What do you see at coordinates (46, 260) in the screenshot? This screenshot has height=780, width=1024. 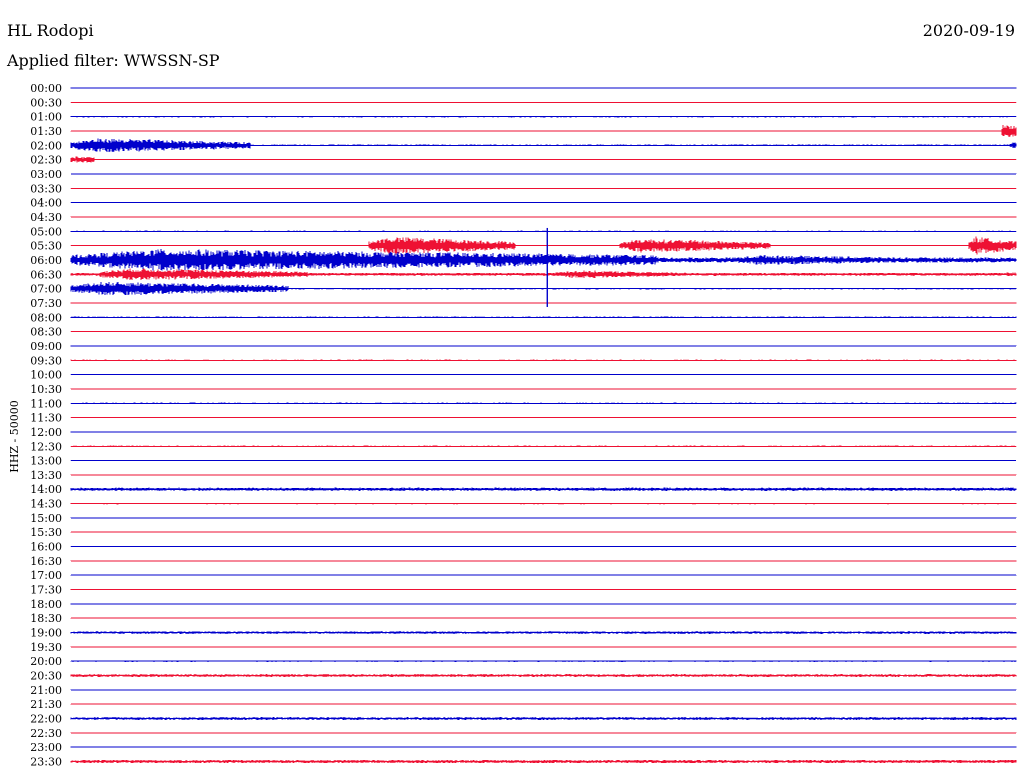 I see `row-time-label: 06:00` at bounding box center [46, 260].